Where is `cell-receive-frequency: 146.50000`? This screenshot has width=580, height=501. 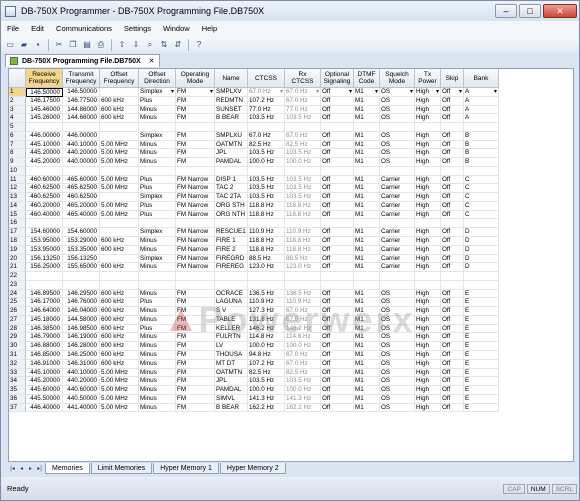 cell-receive-frequency: 146.50000 is located at coordinates (44, 92).